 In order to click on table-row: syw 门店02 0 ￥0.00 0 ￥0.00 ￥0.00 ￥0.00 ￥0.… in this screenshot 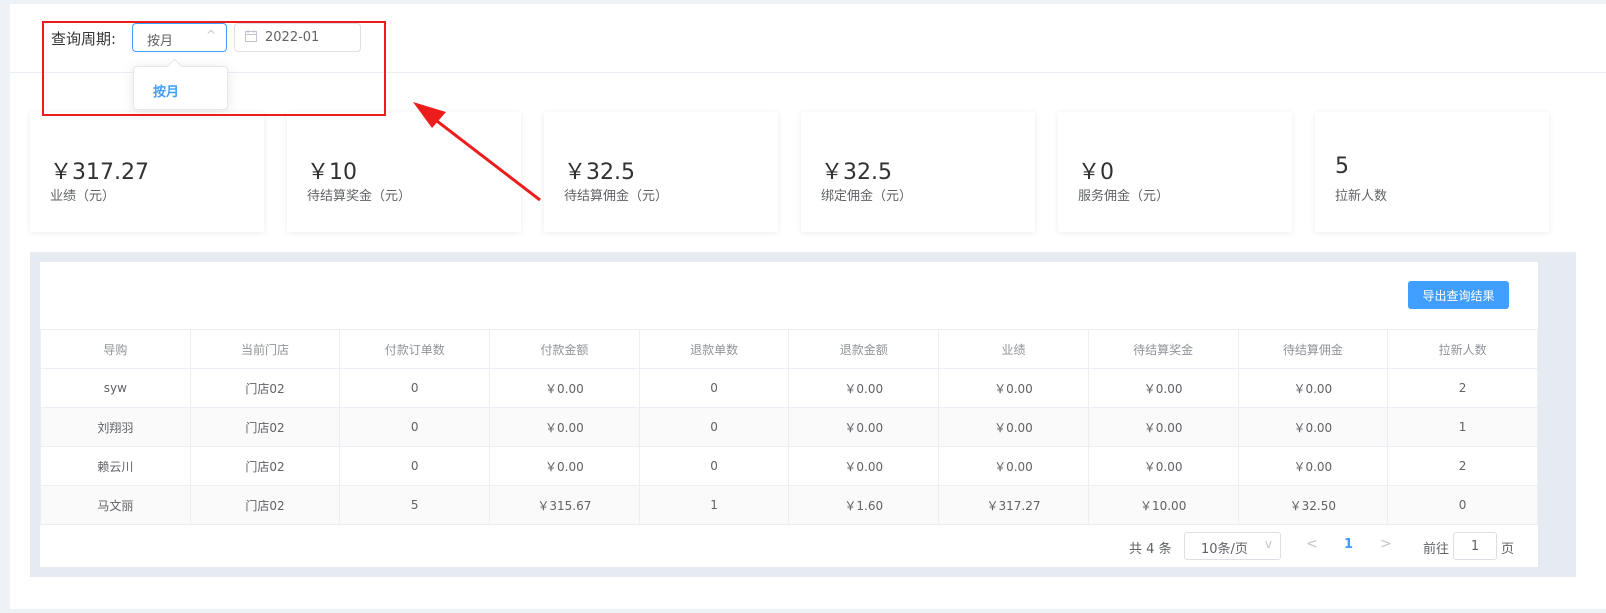, I will do `click(789, 388)`.